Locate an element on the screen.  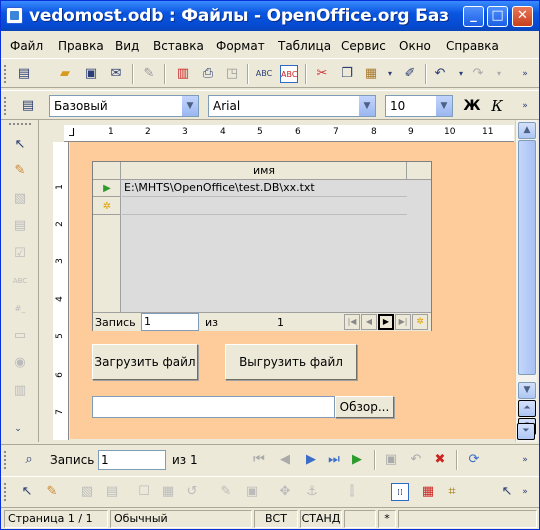
listbox-icon: ▥ is located at coordinates (20, 391).